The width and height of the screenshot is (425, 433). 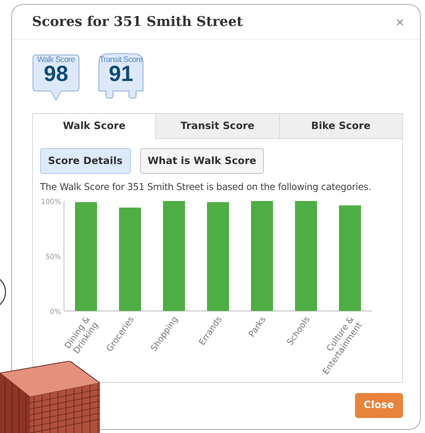 What do you see at coordinates (206, 187) in the screenshot?
I see `description-text: The Walk Score for 351 Smith Street is based on the following categories.` at bounding box center [206, 187].